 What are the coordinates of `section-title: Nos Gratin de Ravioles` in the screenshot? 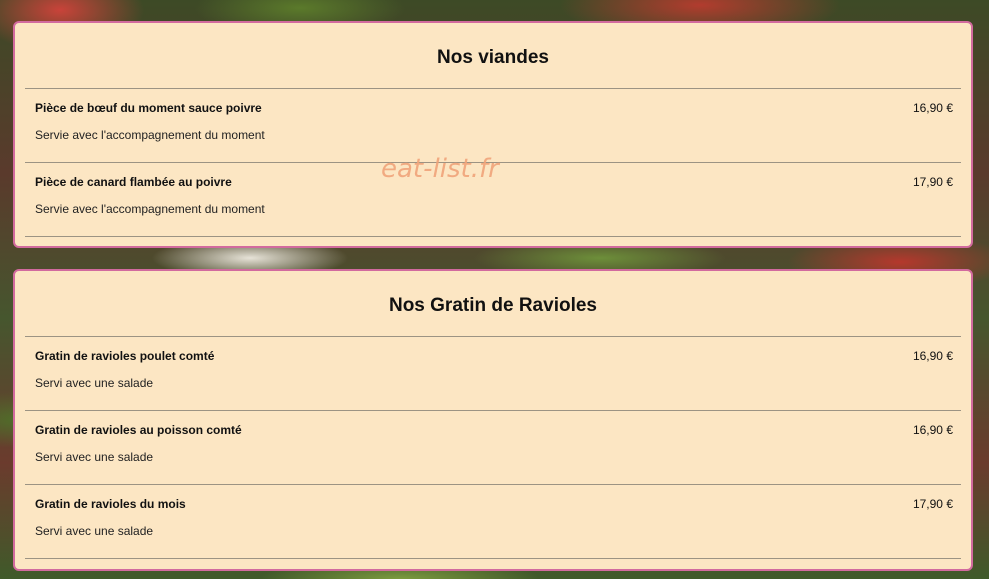 It's located at (493, 304).